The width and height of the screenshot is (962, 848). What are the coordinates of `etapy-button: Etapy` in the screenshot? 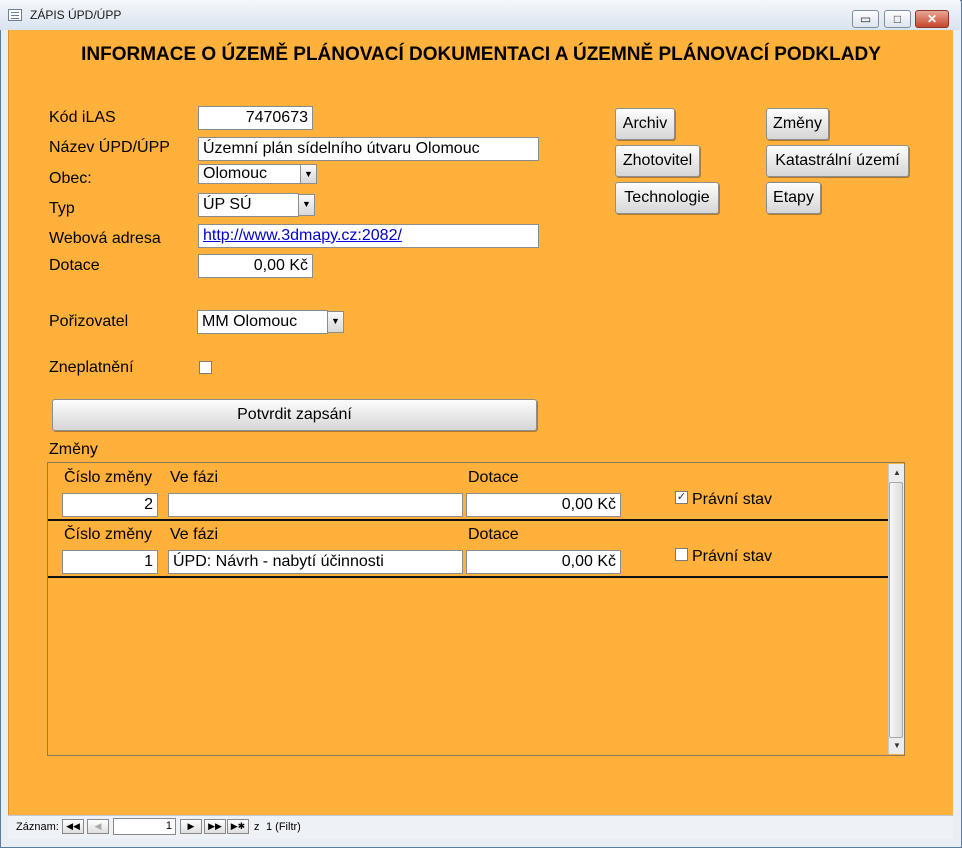 It's located at (793, 198).